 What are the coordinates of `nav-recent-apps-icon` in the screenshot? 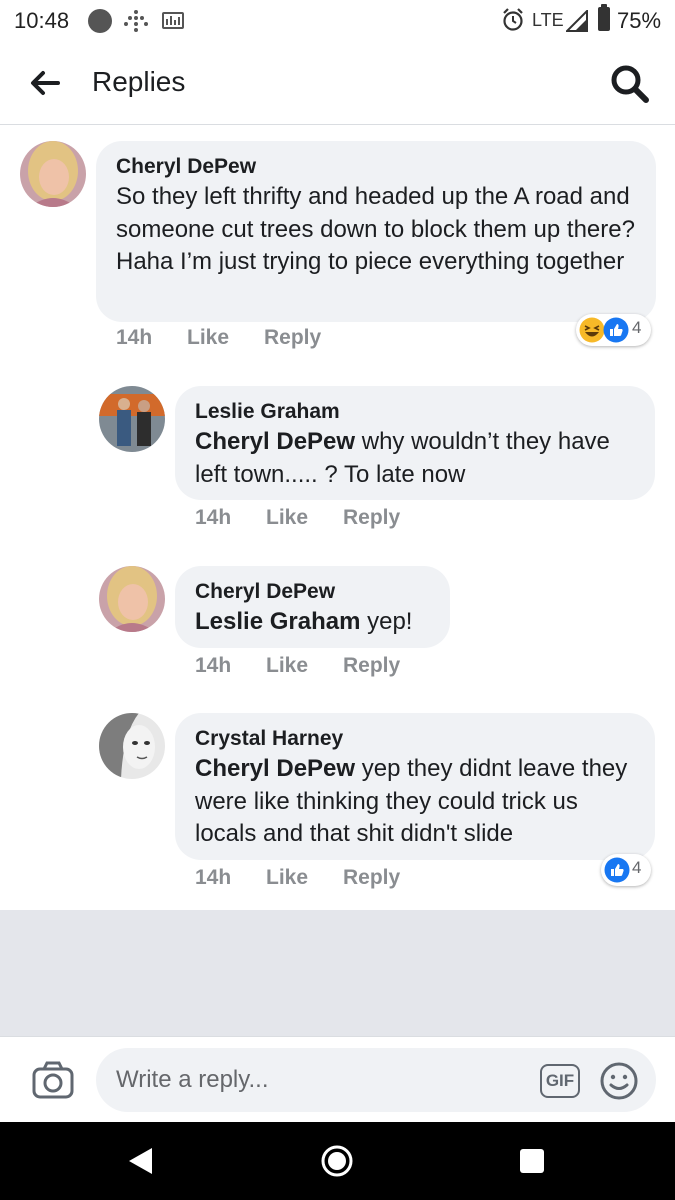 It's located at (532, 1161).